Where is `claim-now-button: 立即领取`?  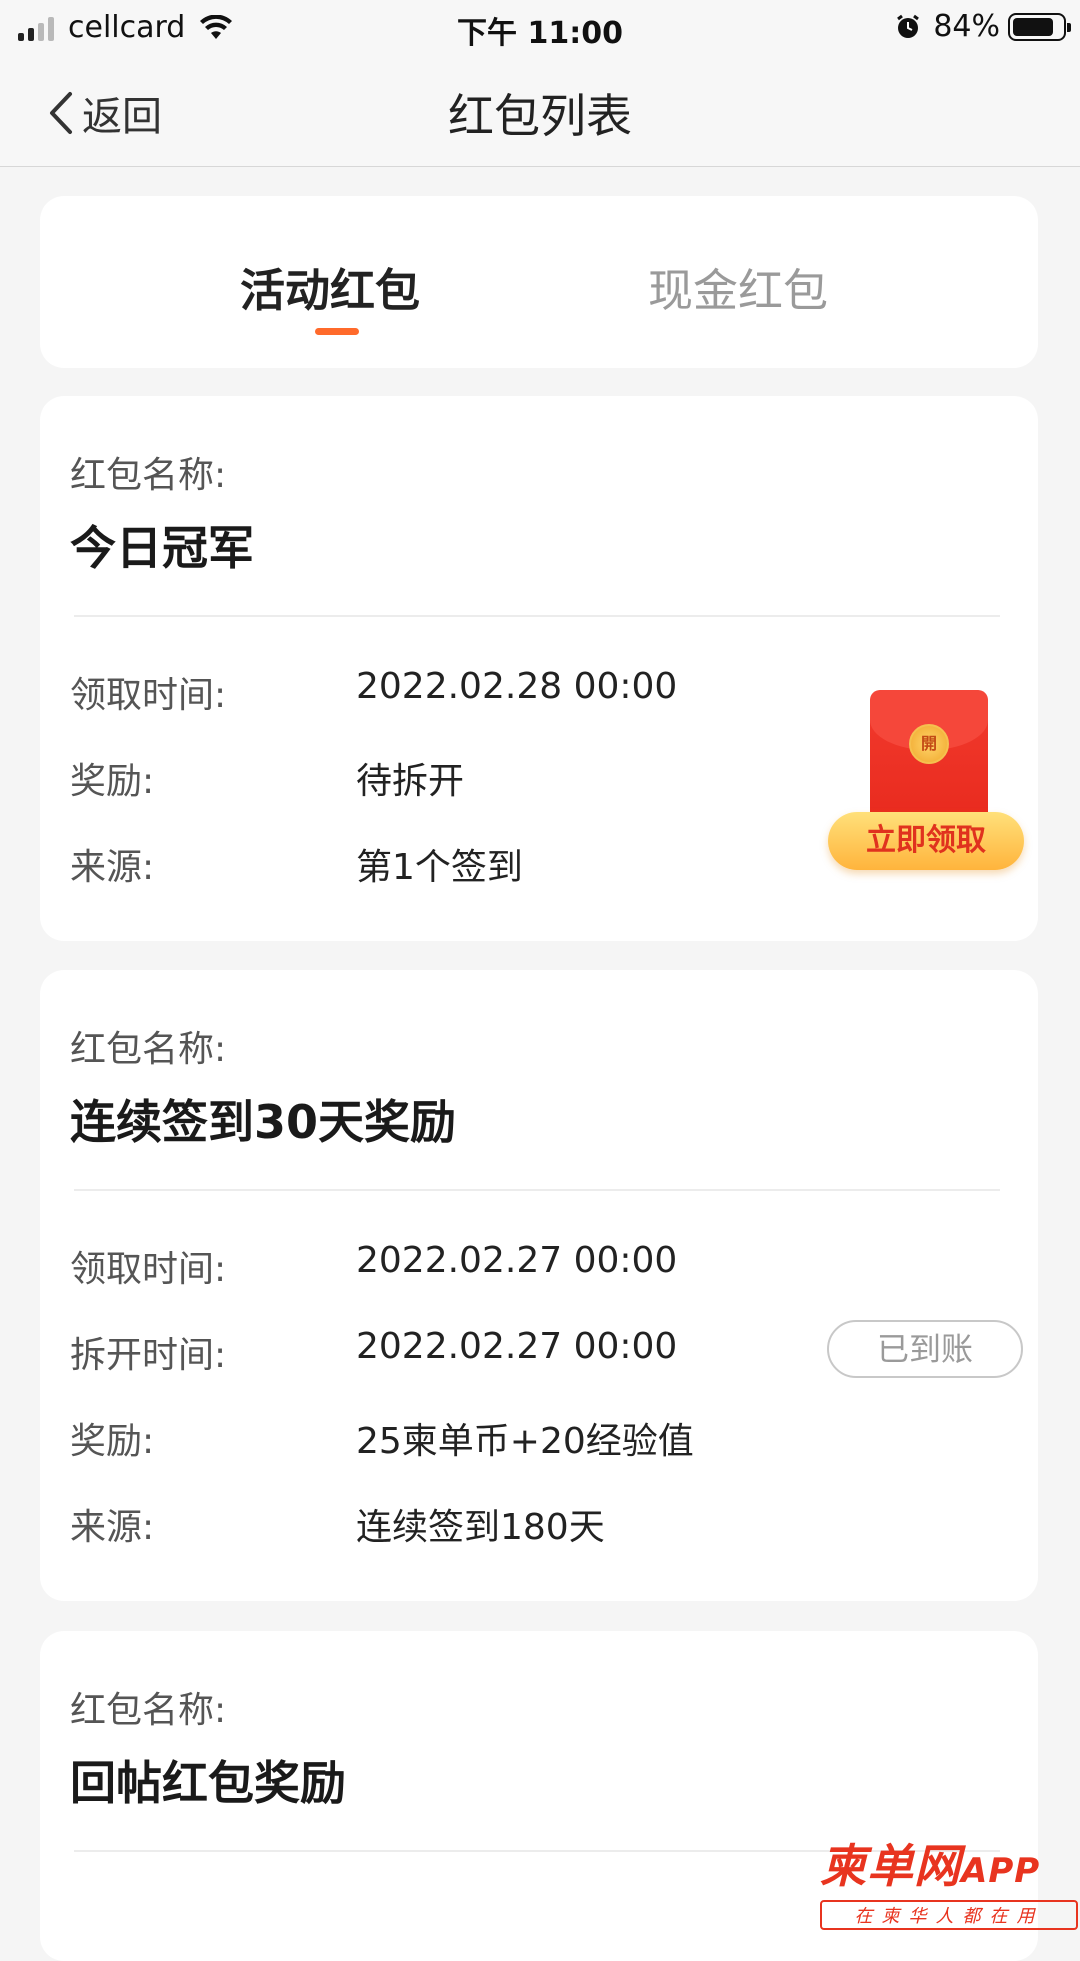 claim-now-button: 立即领取 is located at coordinates (926, 841).